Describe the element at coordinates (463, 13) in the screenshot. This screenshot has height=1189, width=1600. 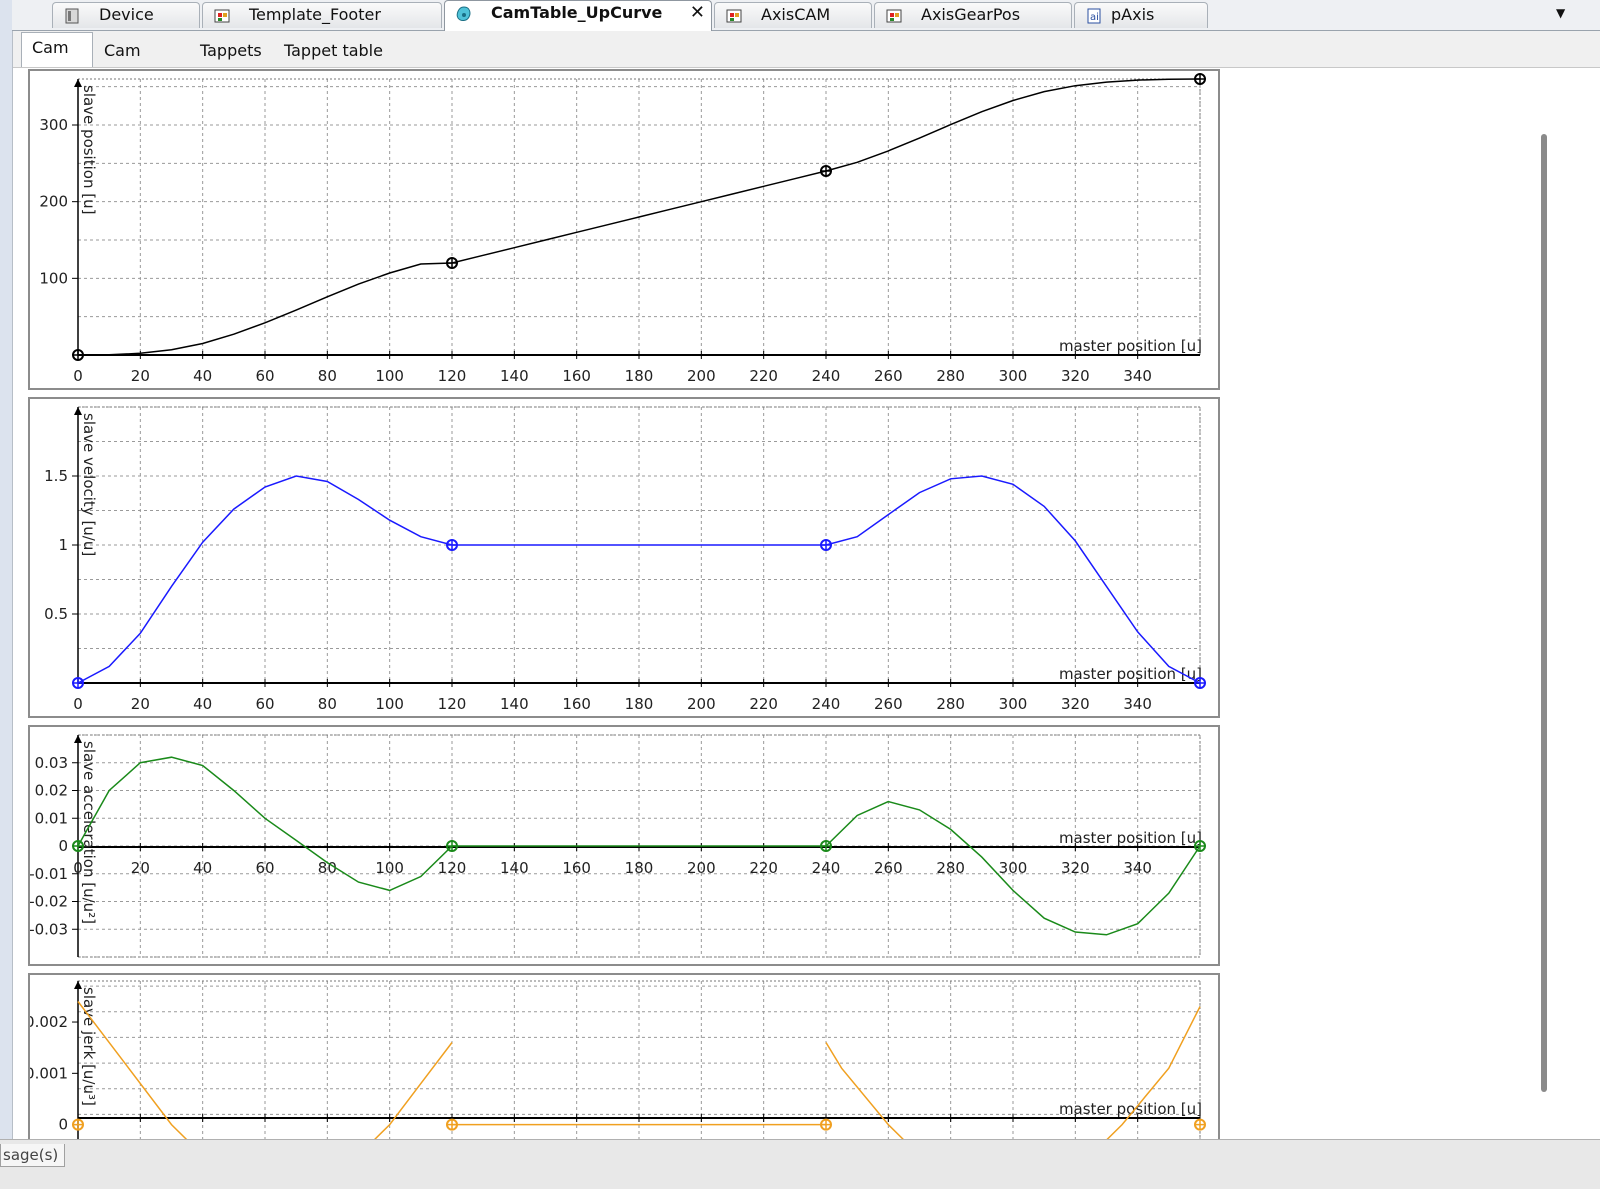
I see `cam-icon` at that location.